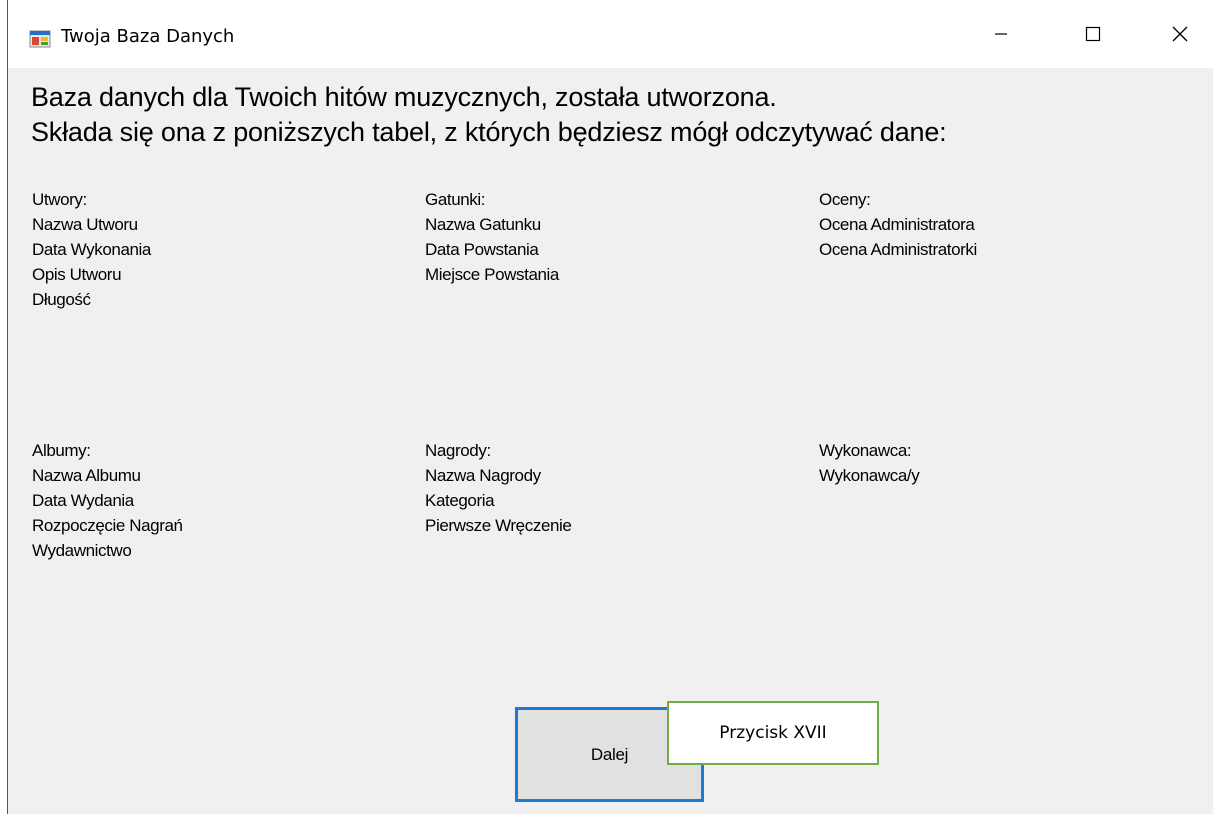  What do you see at coordinates (59, 199) in the screenshot?
I see `table-title: Utwory:` at bounding box center [59, 199].